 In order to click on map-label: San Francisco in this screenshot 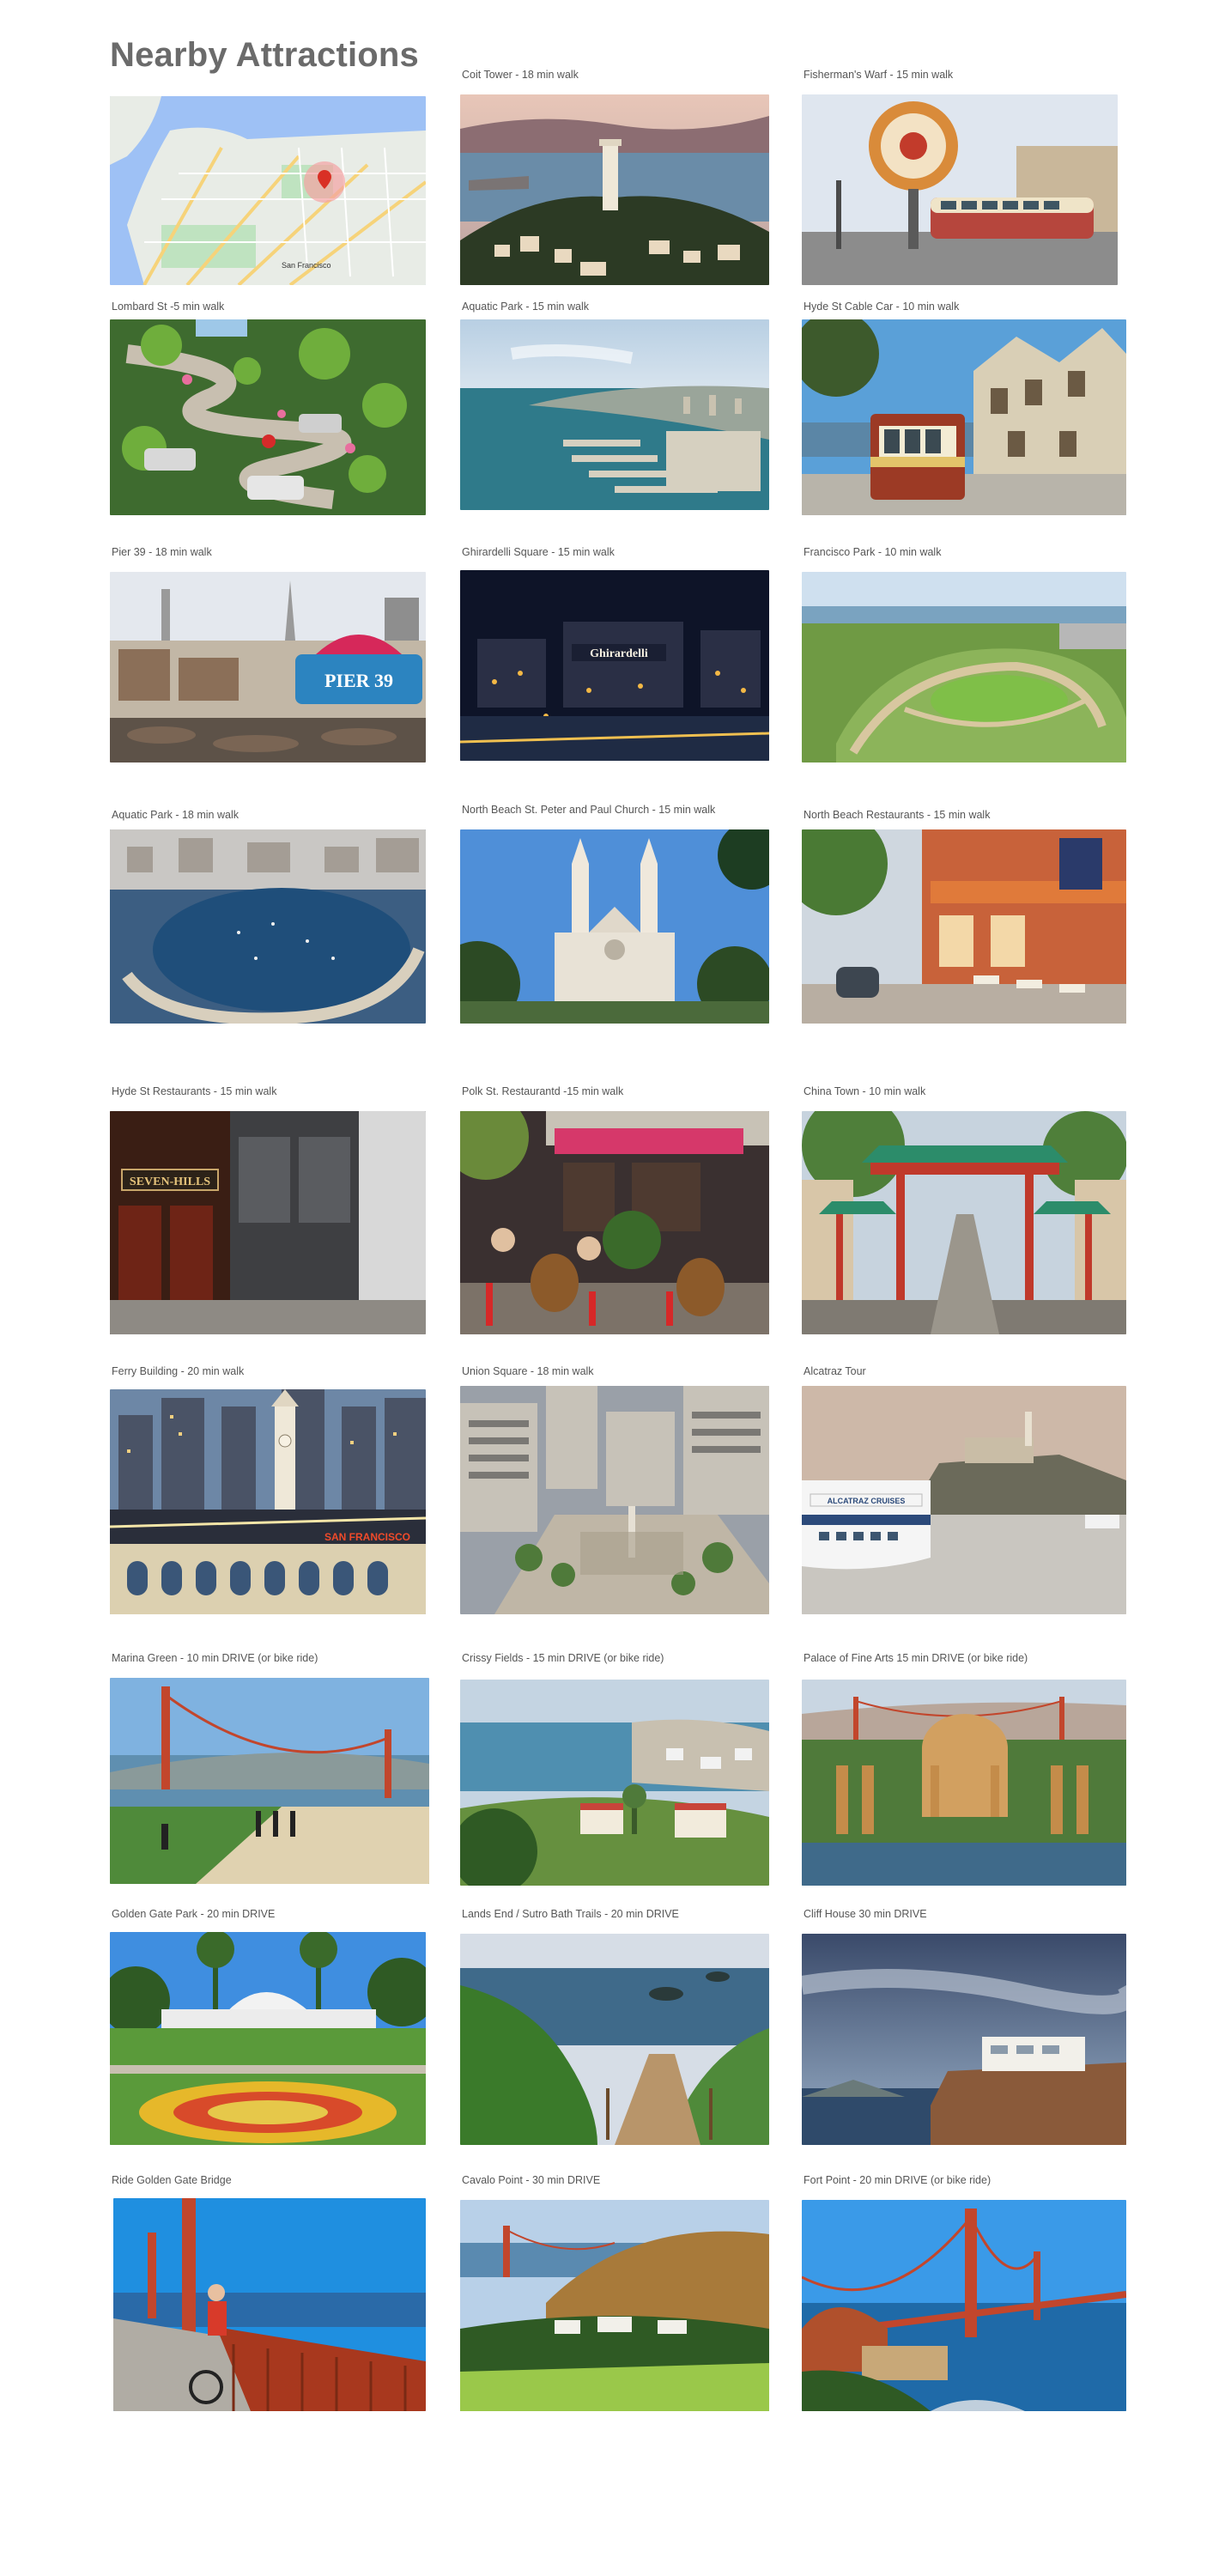, I will do `click(307, 265)`.